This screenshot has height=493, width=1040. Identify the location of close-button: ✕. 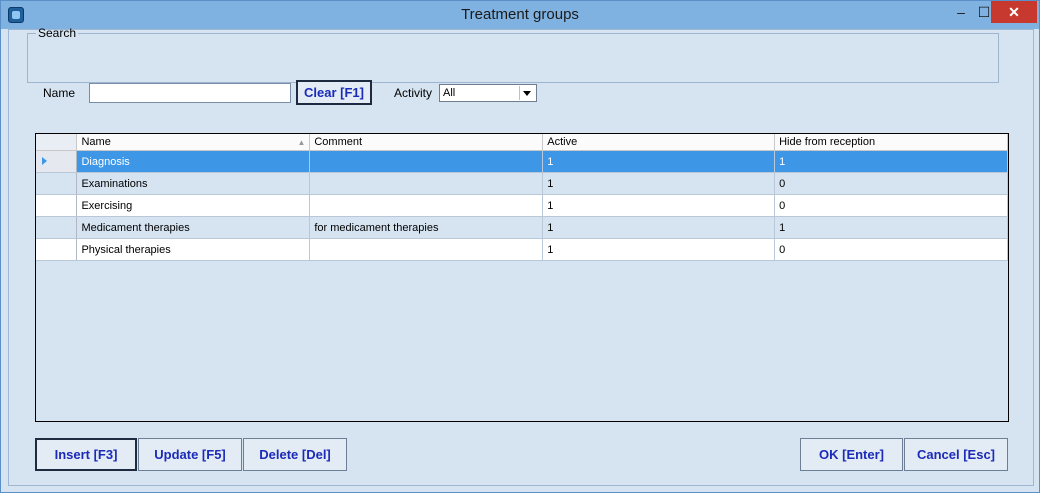
(1014, 12).